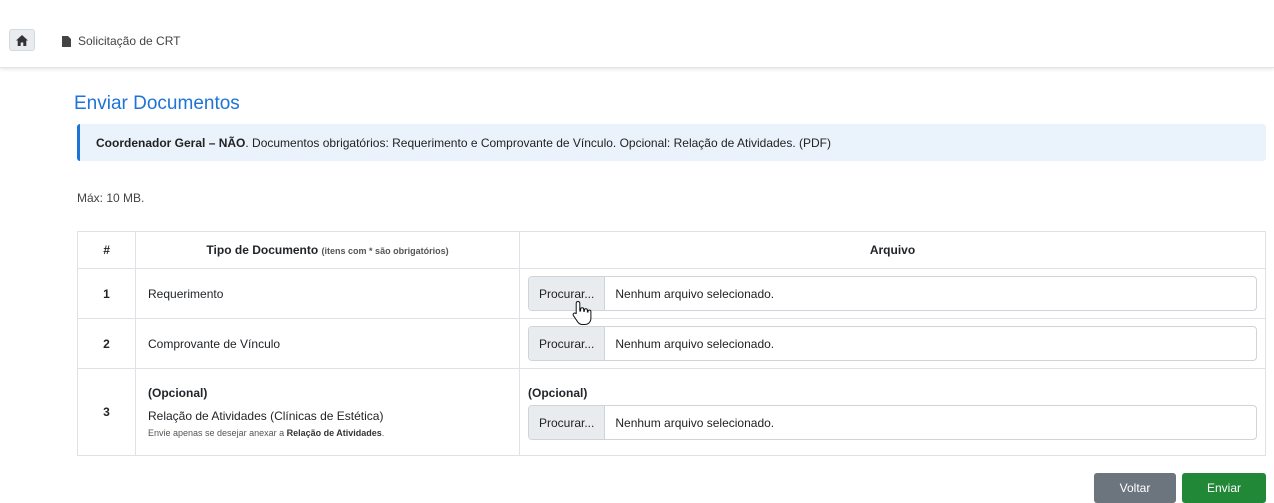 The image size is (1274, 503). I want to click on alert-bold-text: Coordenador Geral – NÃO, so click(171, 142).